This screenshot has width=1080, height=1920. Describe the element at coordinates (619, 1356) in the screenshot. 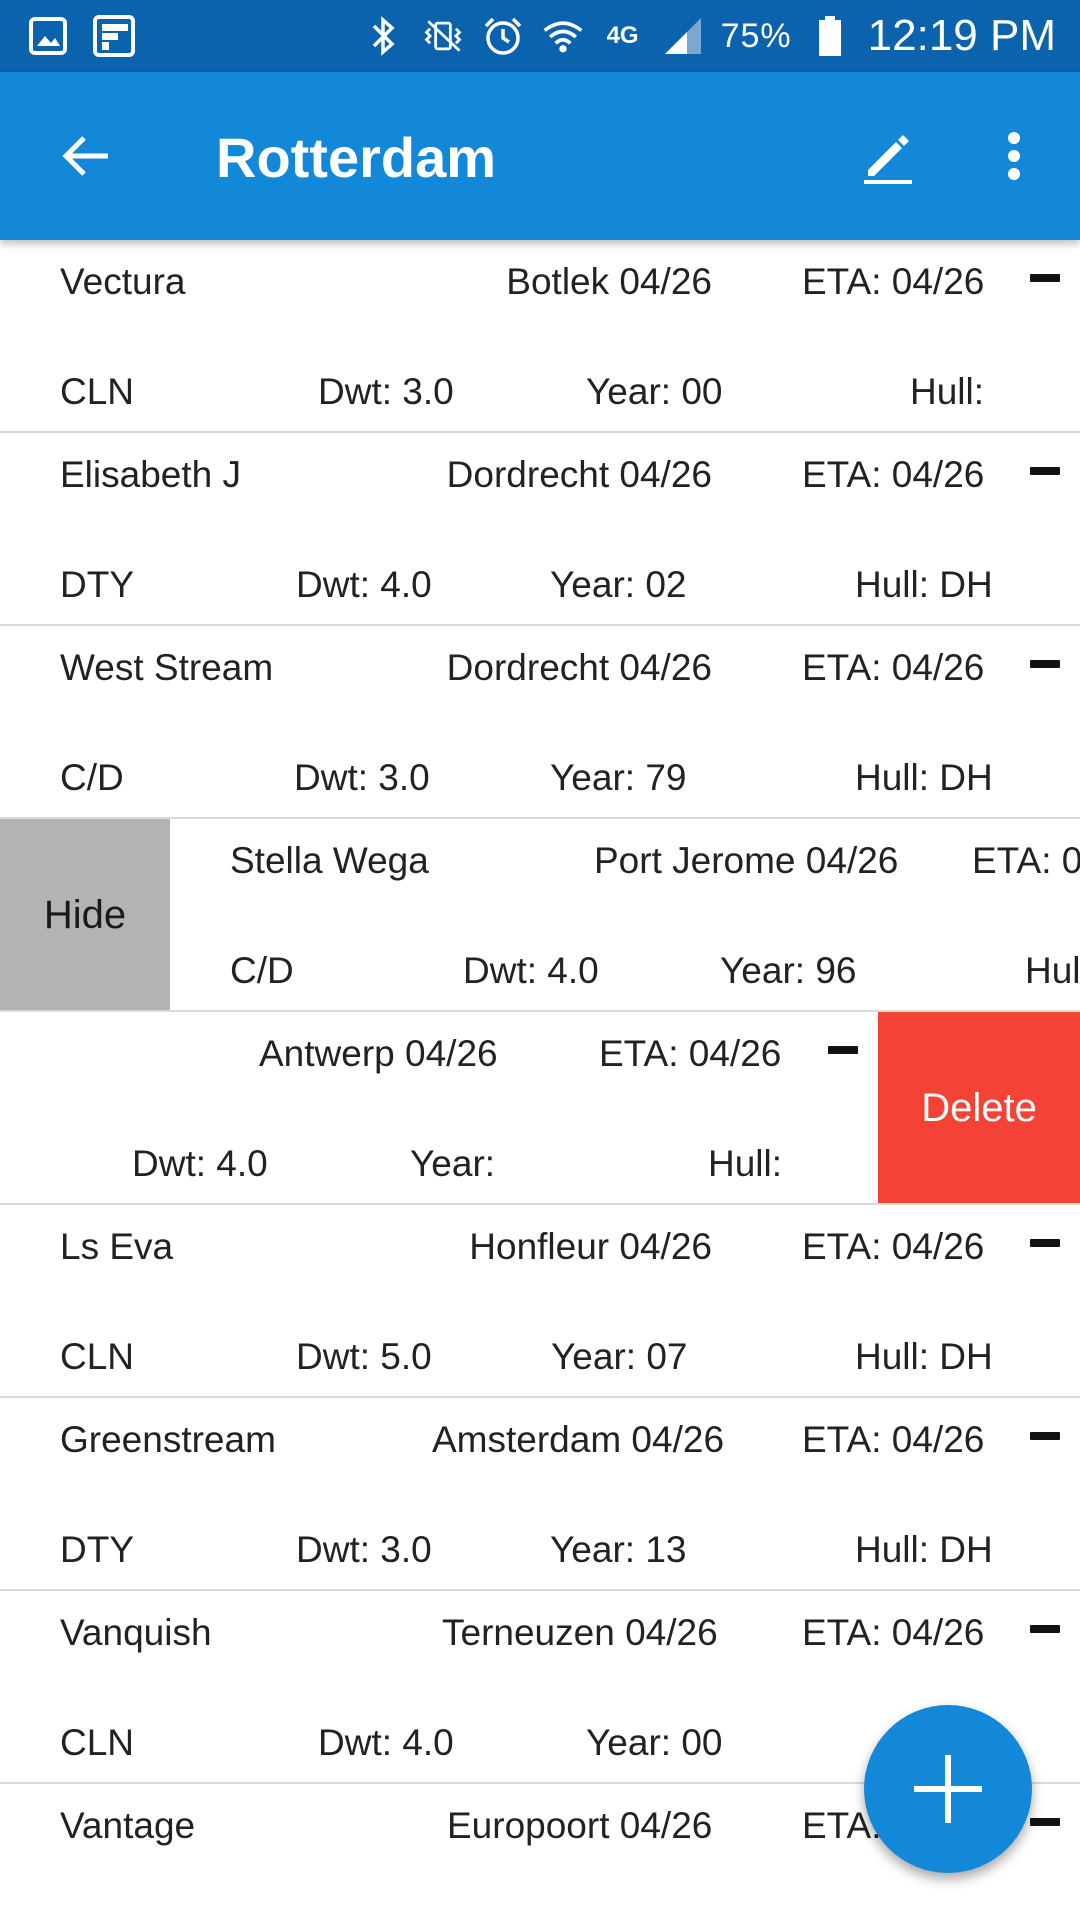

I see `vessel-year: Year: 07` at that location.